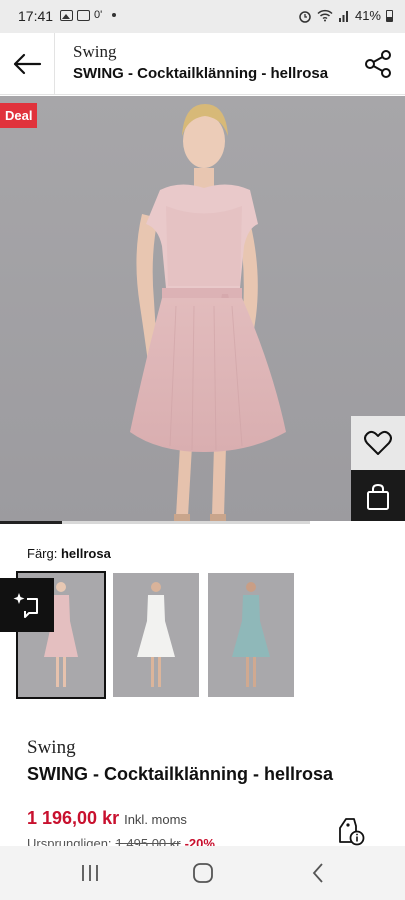  I want to click on wifi-icon, so click(325, 15).